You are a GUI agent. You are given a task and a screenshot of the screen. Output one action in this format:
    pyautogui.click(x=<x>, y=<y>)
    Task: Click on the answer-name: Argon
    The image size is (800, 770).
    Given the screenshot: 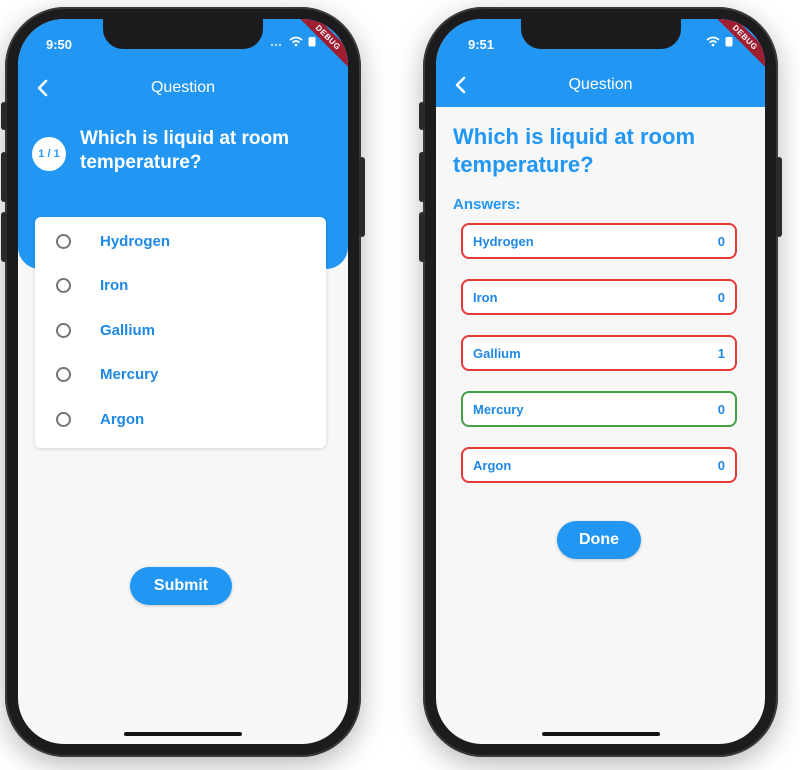 What is the action you would take?
    pyautogui.click(x=492, y=465)
    